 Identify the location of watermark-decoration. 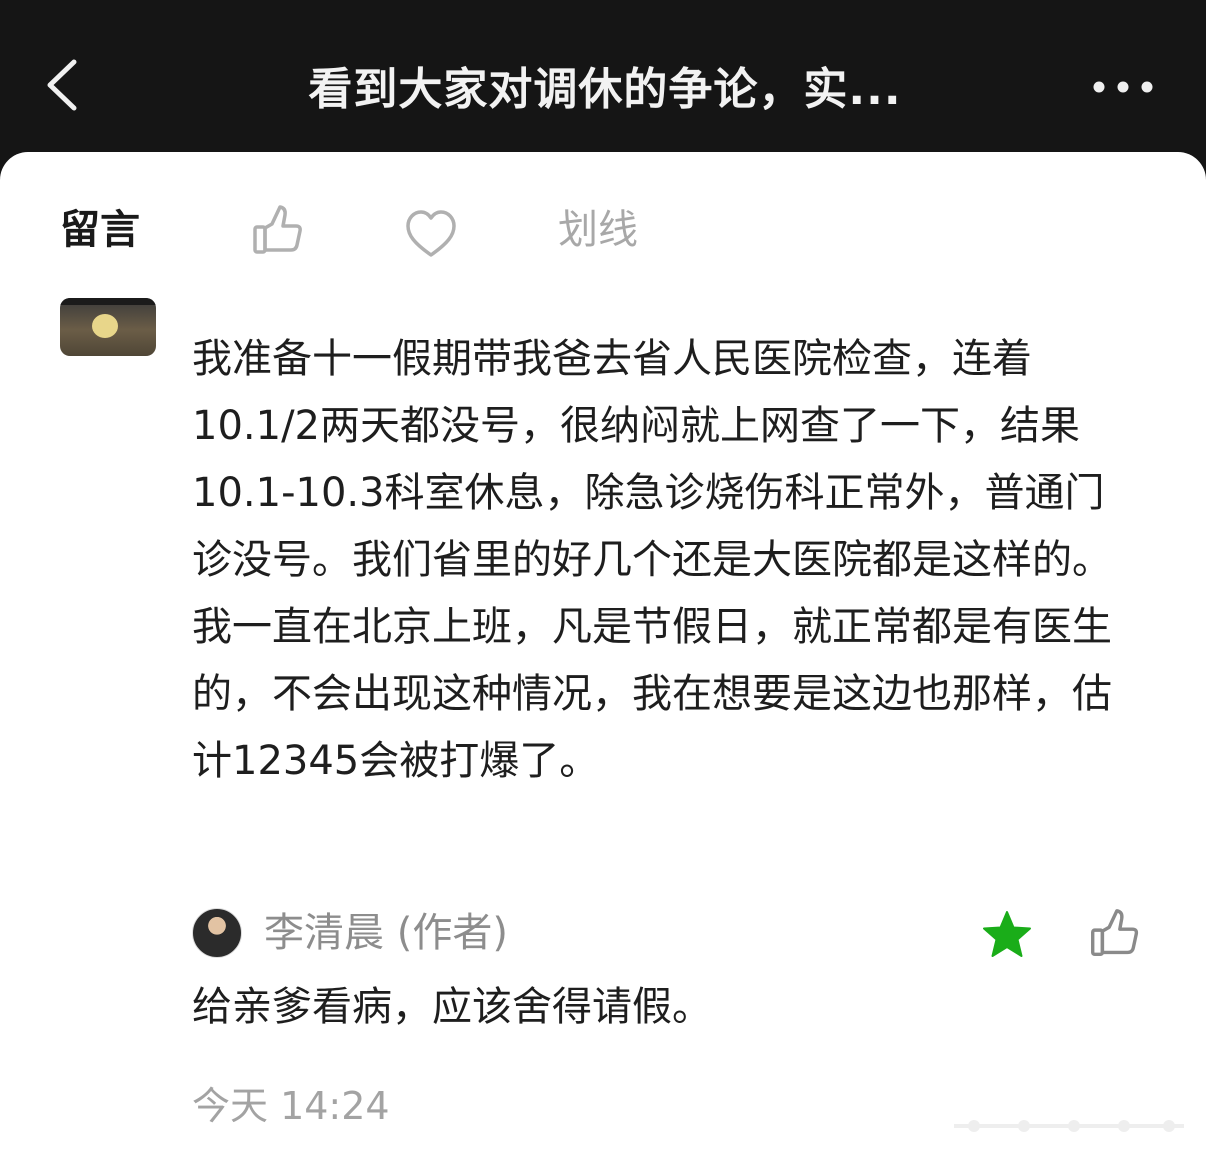
(1069, 1126).